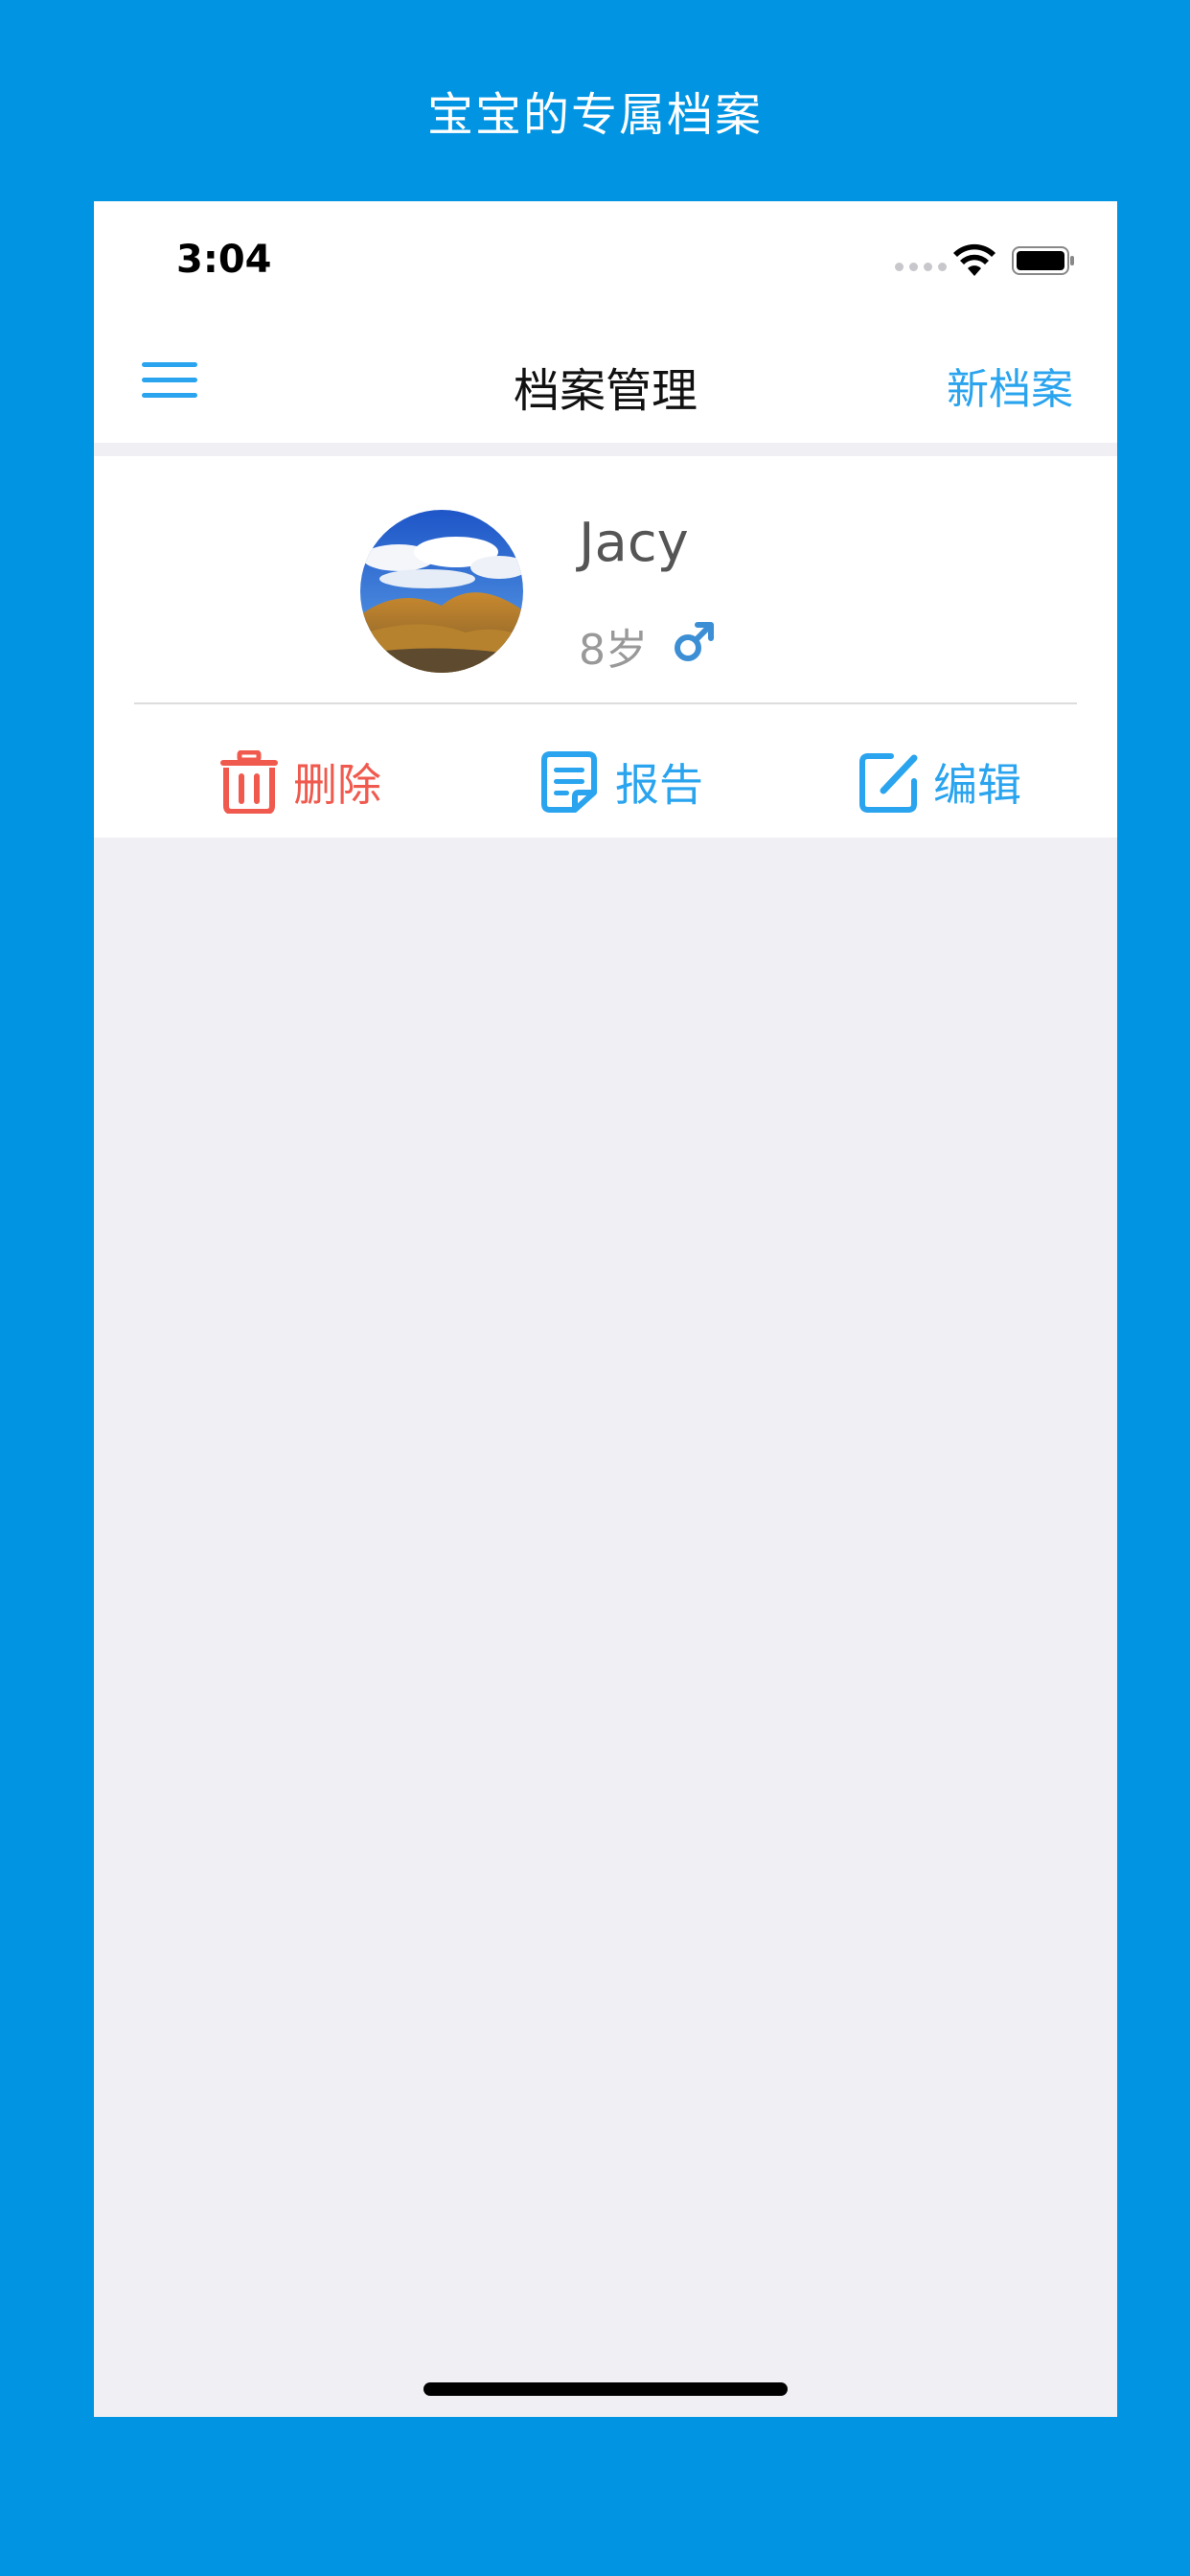 The image size is (1190, 2576). What do you see at coordinates (695, 642) in the screenshot?
I see `male-icon` at bounding box center [695, 642].